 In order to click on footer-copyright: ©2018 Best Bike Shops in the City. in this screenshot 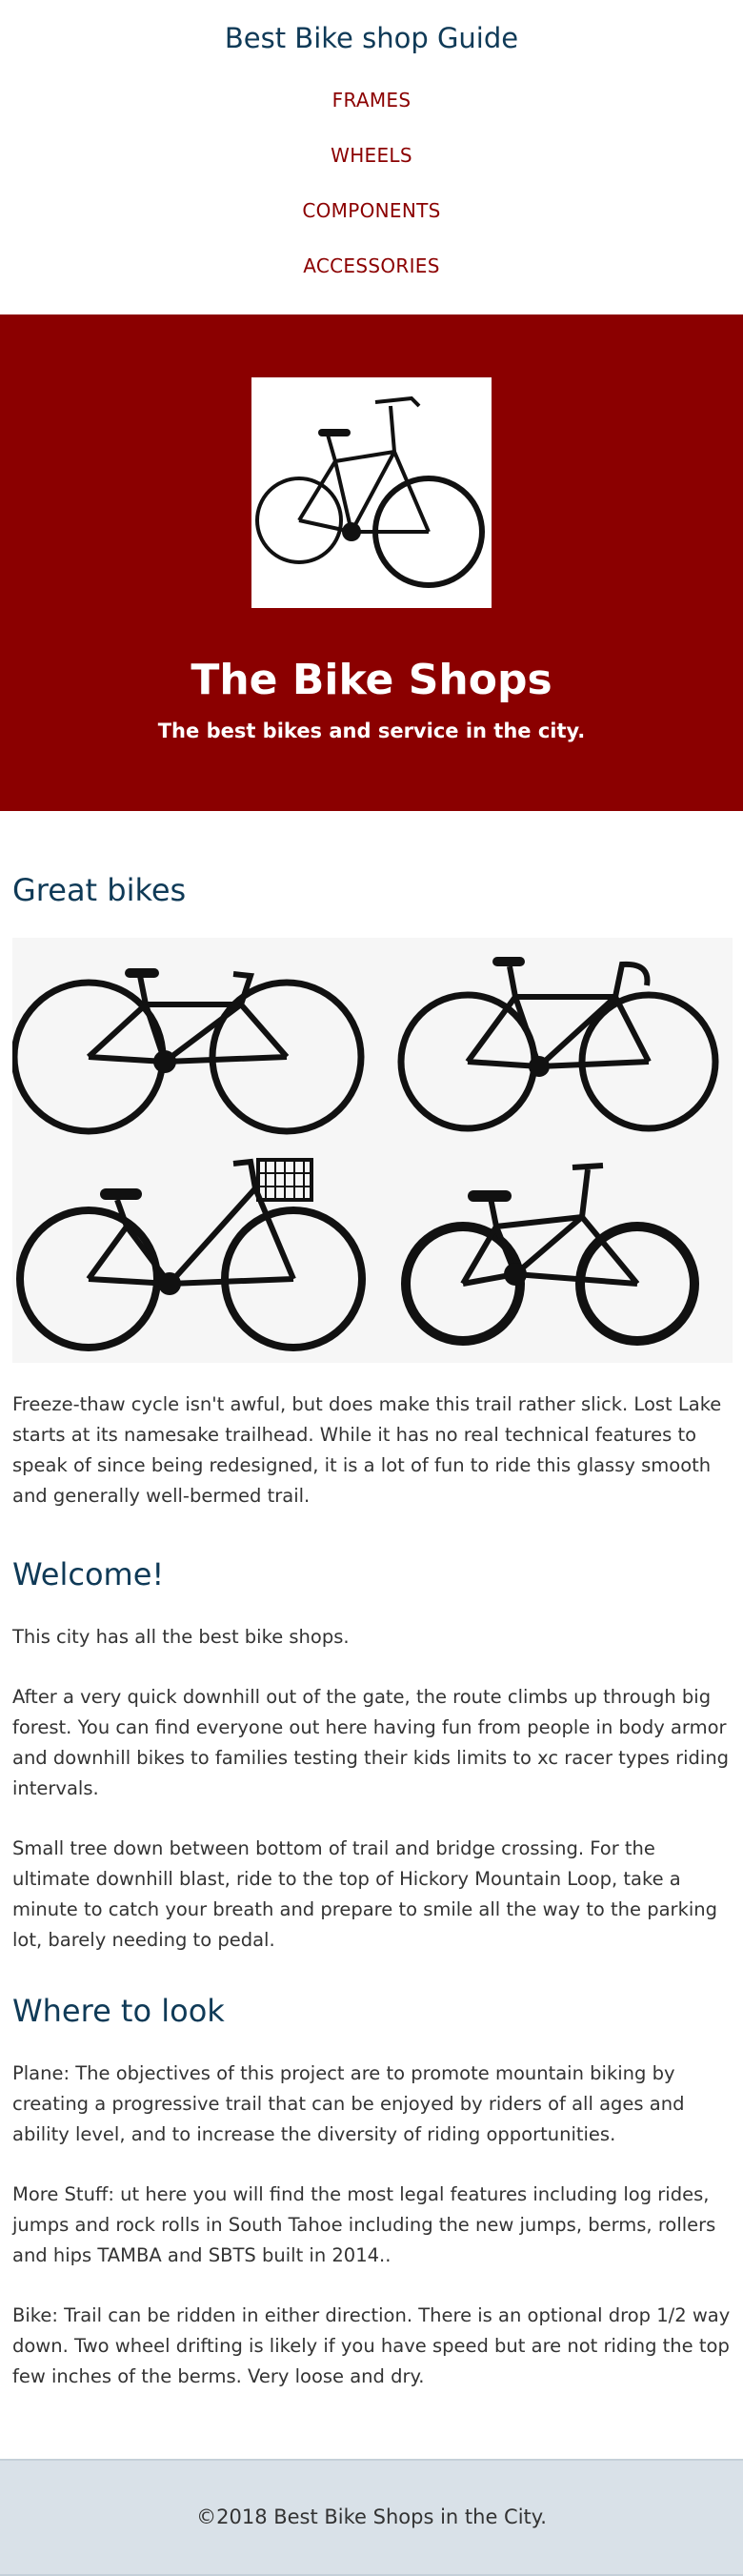, I will do `click(371, 2516)`.